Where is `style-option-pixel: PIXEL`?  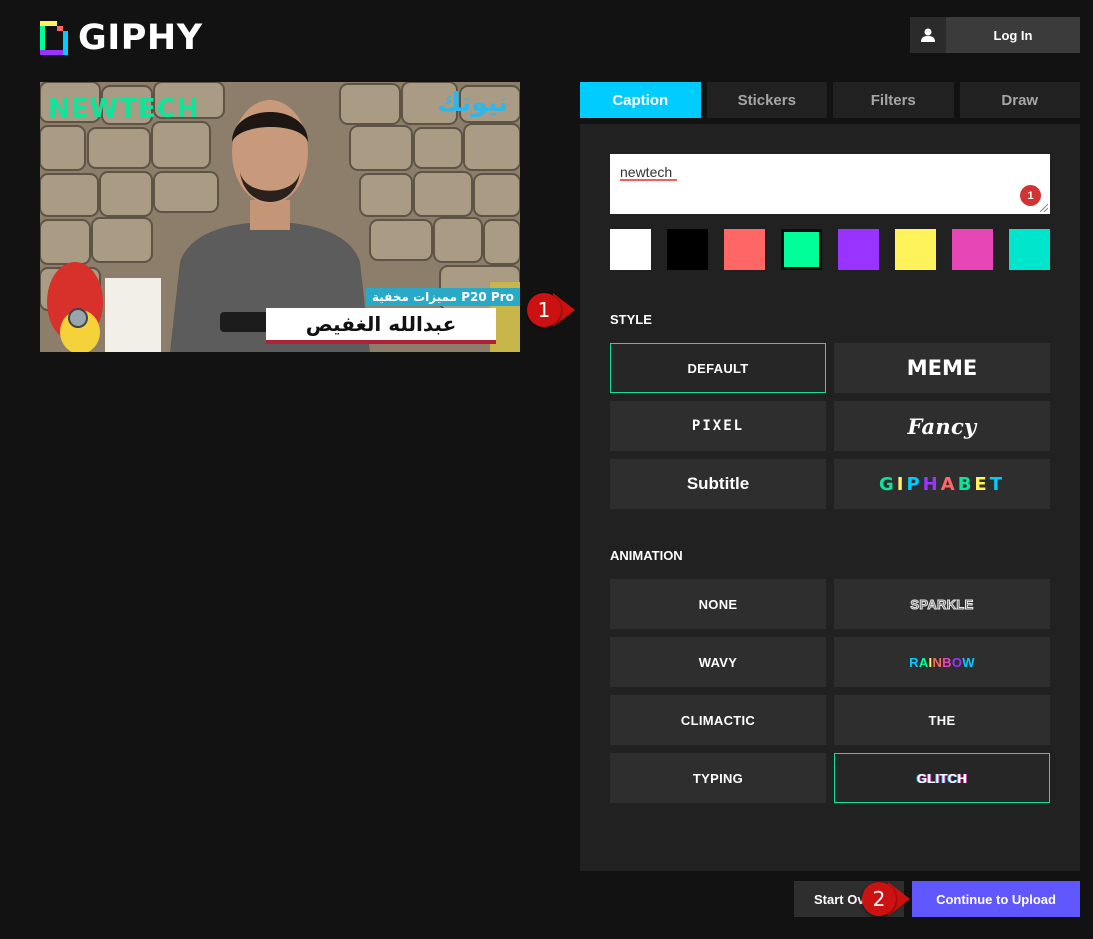
style-option-pixel: PIXEL is located at coordinates (718, 426).